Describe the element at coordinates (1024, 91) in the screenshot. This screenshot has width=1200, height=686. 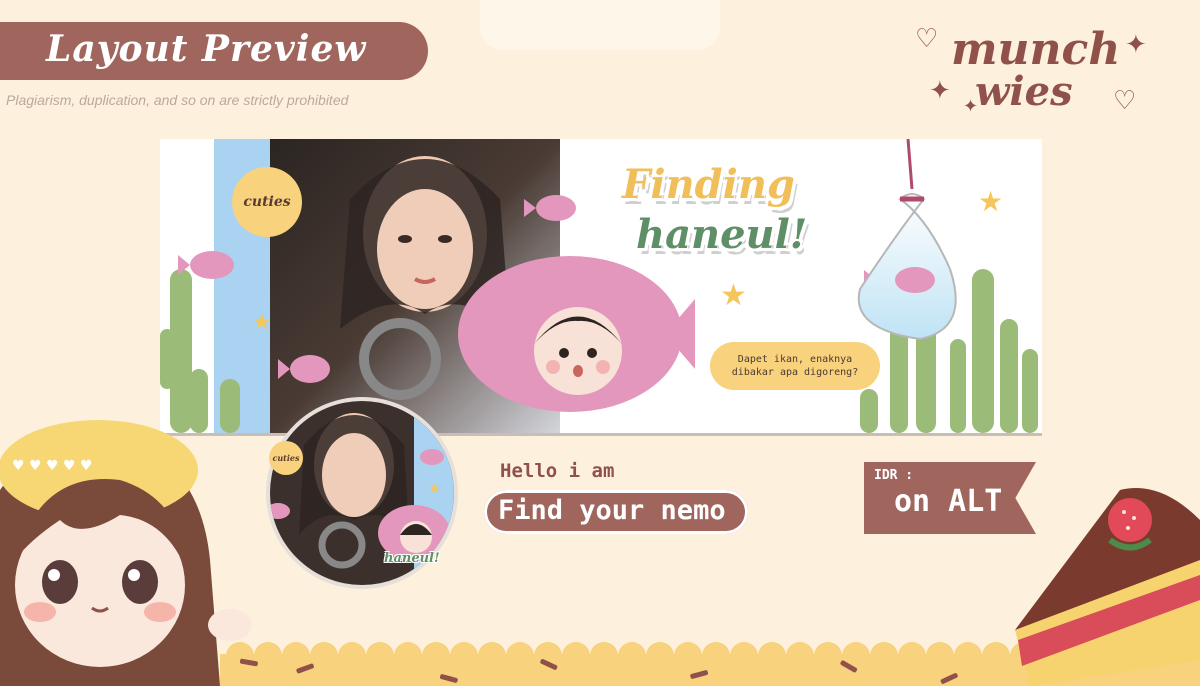
I see `brand-line-2: wies` at that location.